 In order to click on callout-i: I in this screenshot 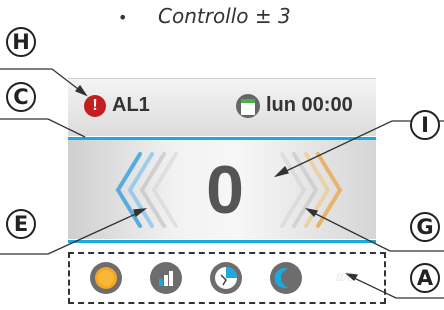, I will do `click(425, 125)`.